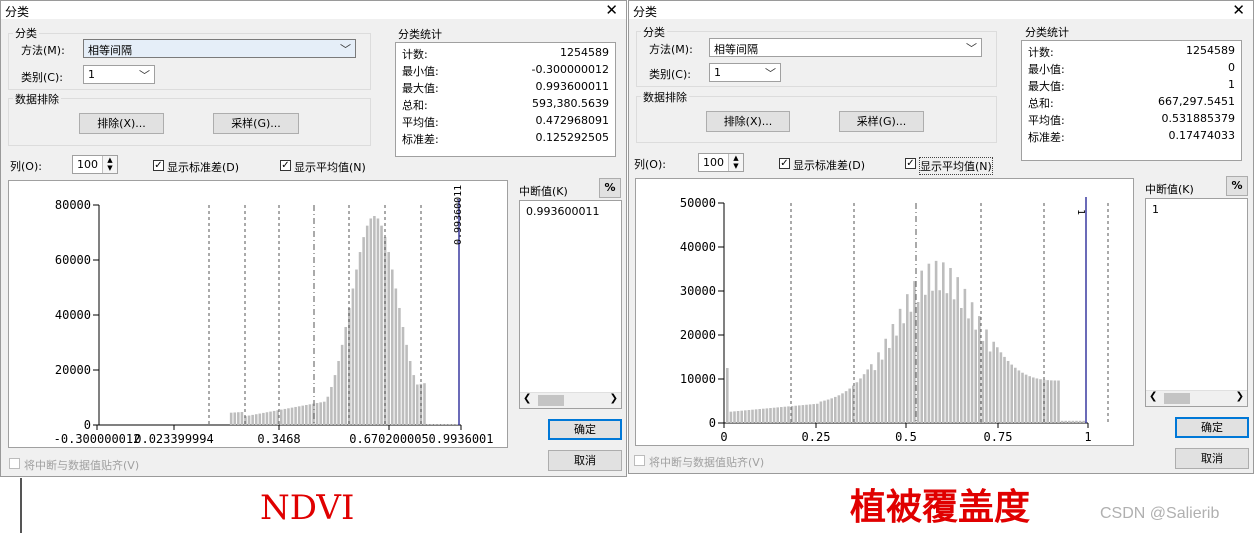  Describe the element at coordinates (712, 423) in the screenshot. I see `y-tick-label: 0` at that location.